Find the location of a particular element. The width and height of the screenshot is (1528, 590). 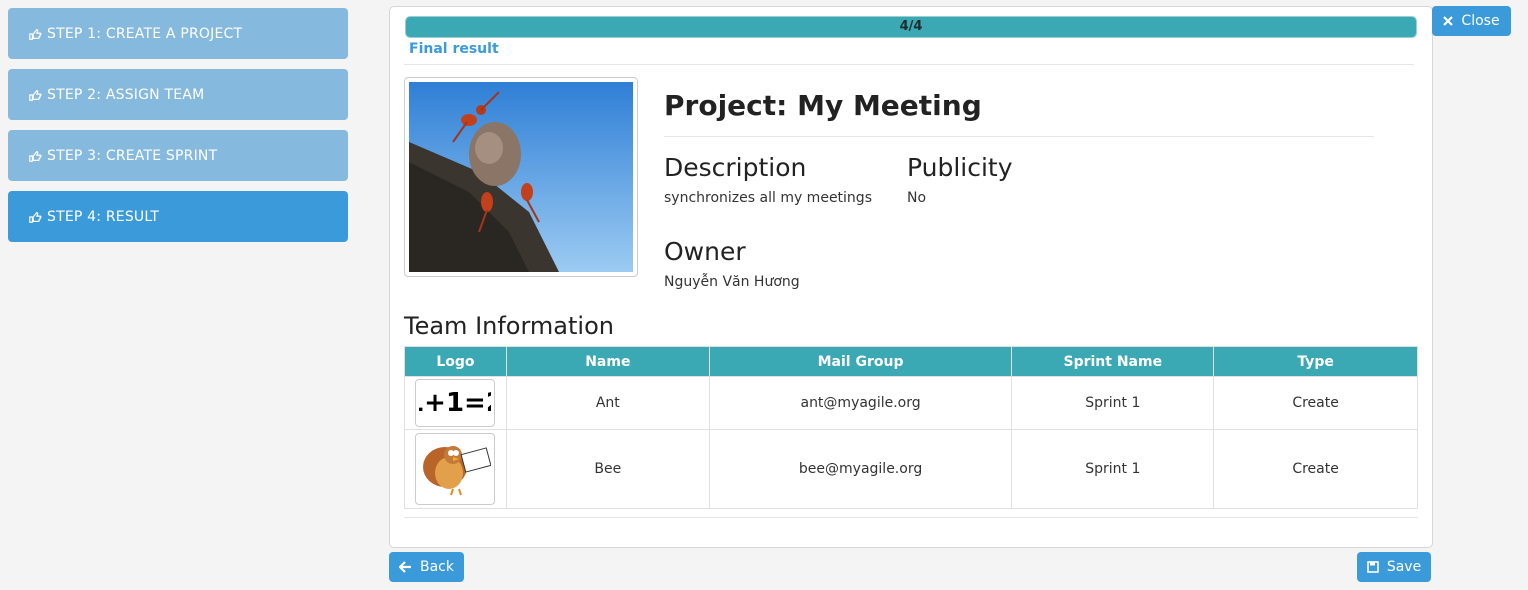

arrow-left-icon is located at coordinates (405, 567).